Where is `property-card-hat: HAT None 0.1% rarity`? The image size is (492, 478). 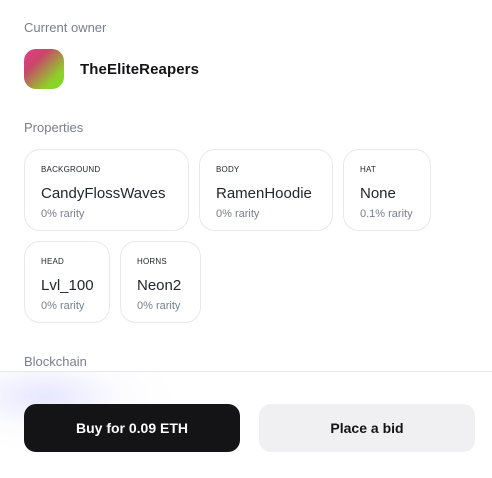
property-card-hat: HAT None 0.1% rarity is located at coordinates (387, 190).